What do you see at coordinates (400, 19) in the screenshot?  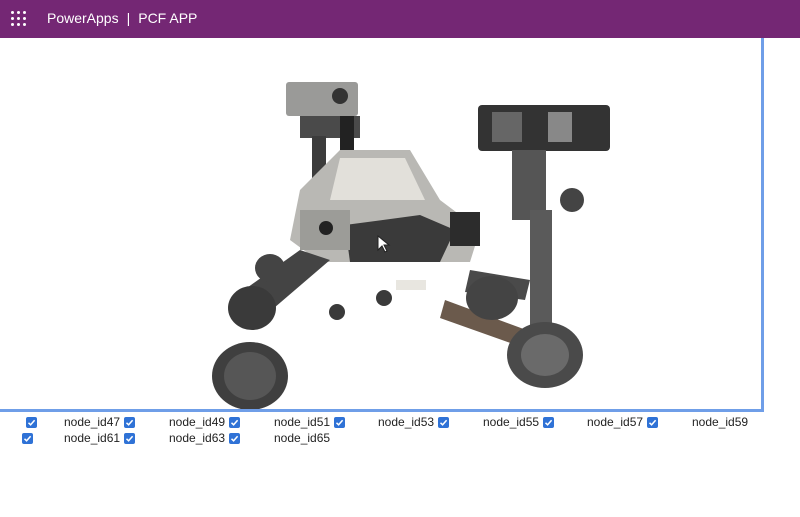 I see `app-header: PowerApps | PCF APP` at bounding box center [400, 19].